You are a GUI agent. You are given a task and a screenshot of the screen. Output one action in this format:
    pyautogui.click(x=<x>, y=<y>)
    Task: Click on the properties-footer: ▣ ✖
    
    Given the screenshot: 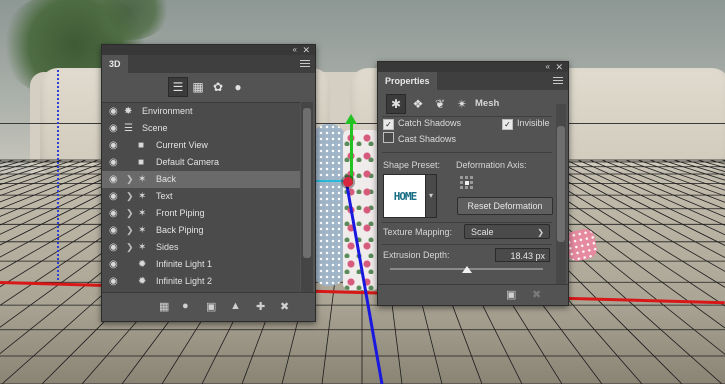 What is the action you would take?
    pyautogui.click(x=473, y=294)
    